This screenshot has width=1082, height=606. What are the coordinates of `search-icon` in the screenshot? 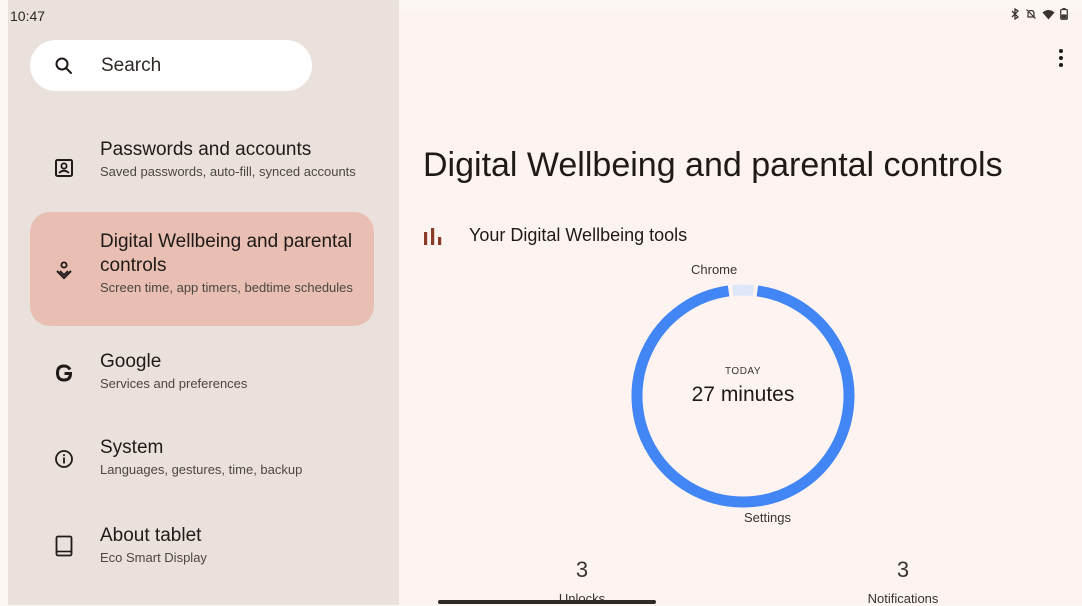 It's located at (64, 66).